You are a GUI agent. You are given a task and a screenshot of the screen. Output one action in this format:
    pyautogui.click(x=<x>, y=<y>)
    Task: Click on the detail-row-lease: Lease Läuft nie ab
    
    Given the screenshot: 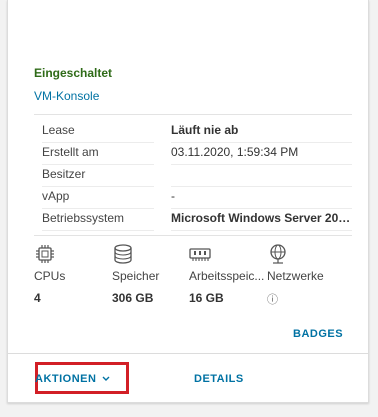 What is the action you would take?
    pyautogui.click(x=193, y=133)
    